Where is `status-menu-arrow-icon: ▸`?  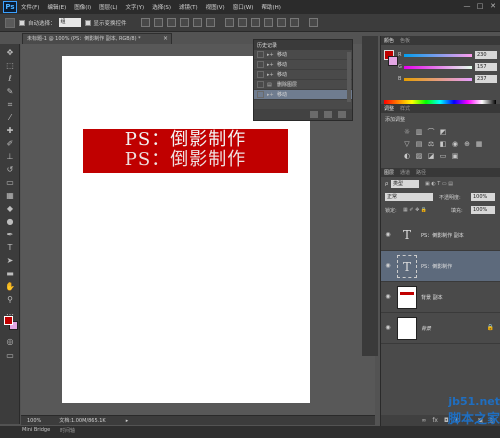 status-menu-arrow-icon: ▸ is located at coordinates (127, 421).